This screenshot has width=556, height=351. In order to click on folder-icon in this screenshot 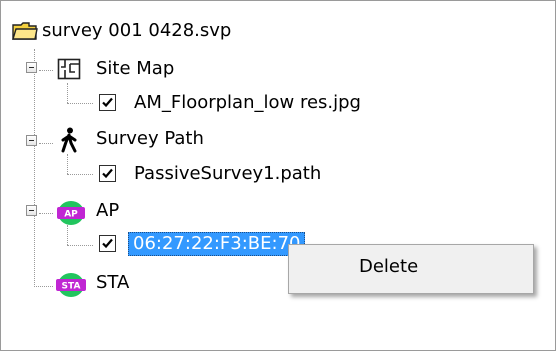, I will do `click(25, 33)`.